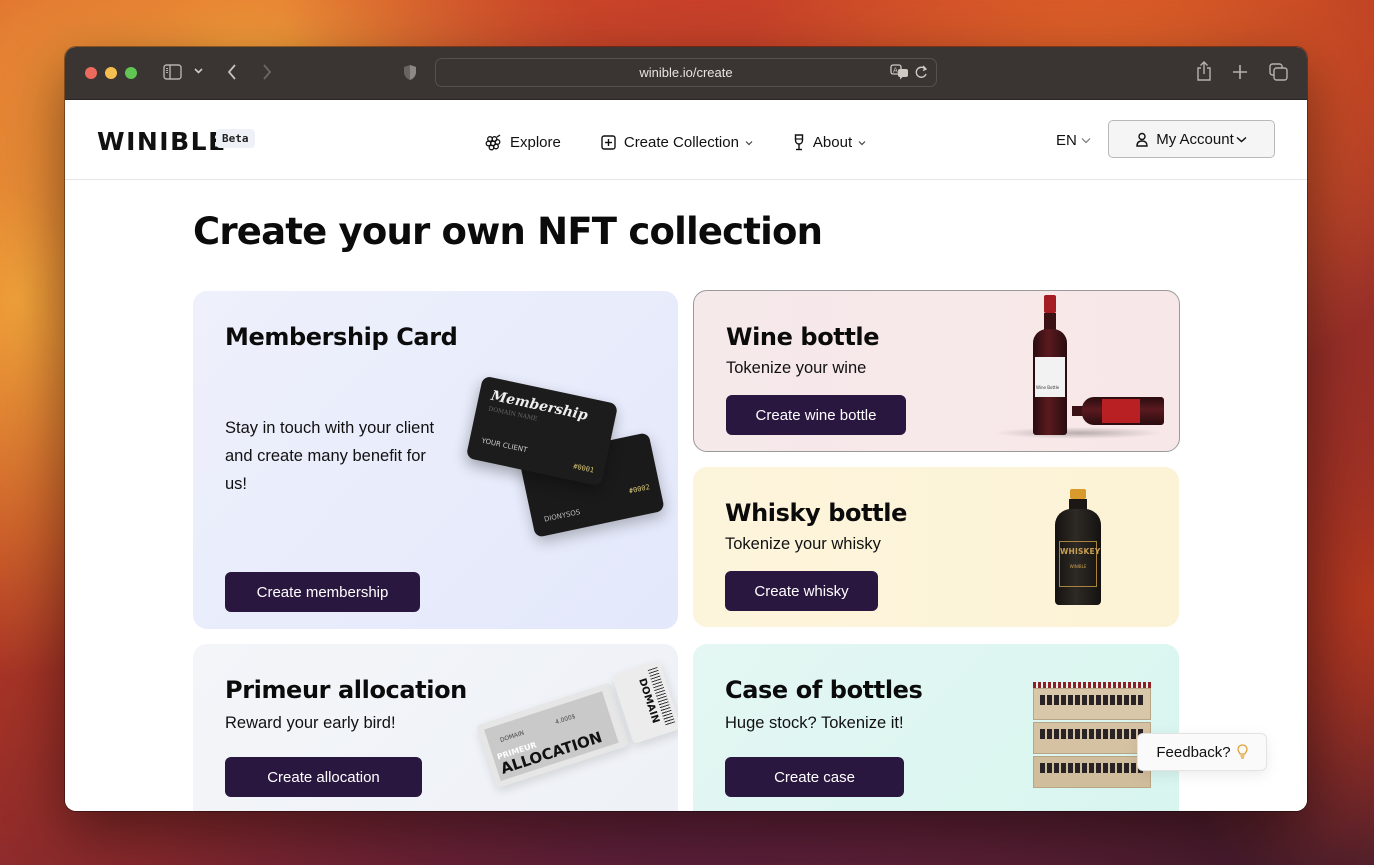 The width and height of the screenshot is (1374, 865). I want to click on whisky-subtitle: Tokenize your whisky, so click(803, 544).